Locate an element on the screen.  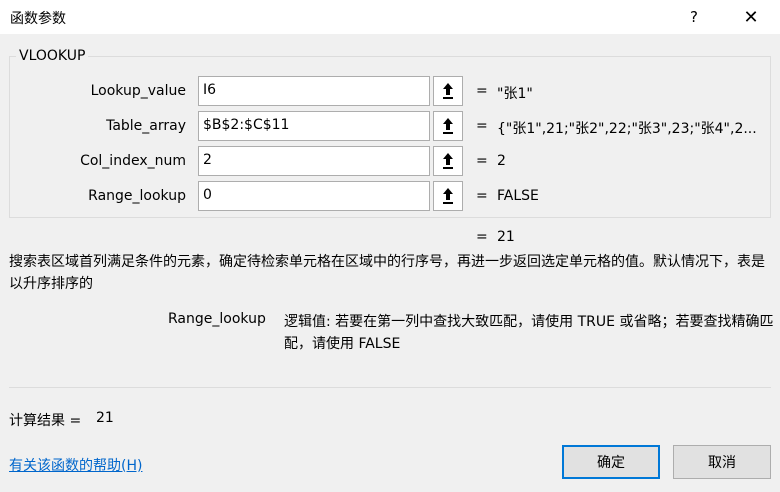
result-equals-sign: = is located at coordinates (482, 237).